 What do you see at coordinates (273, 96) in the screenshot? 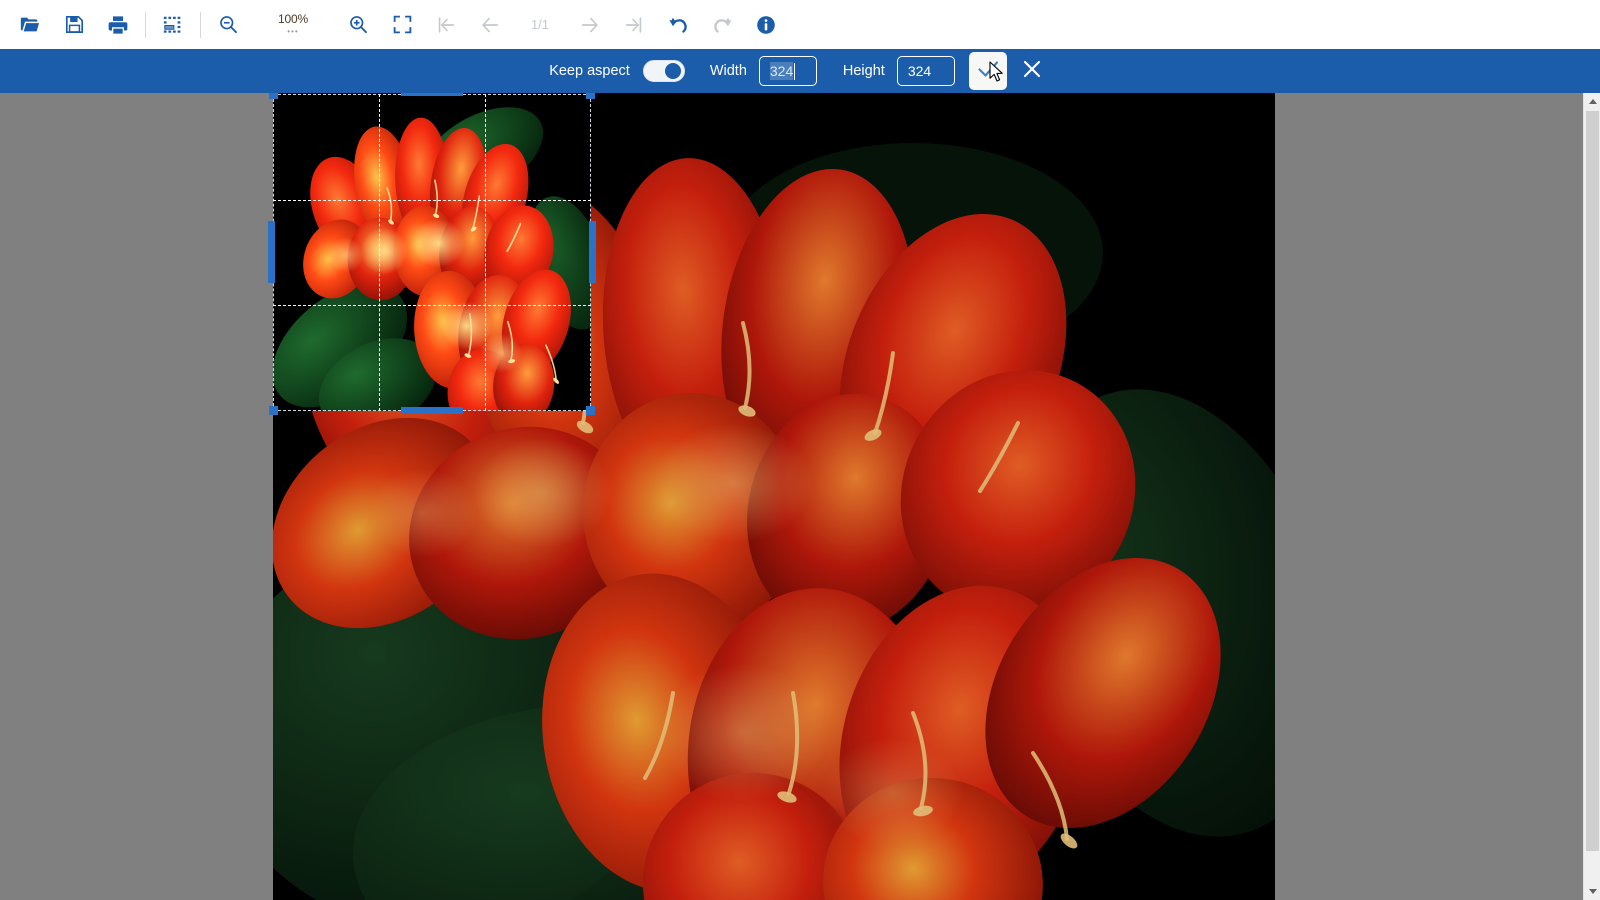
I see `crop-handle-top-left` at bounding box center [273, 96].